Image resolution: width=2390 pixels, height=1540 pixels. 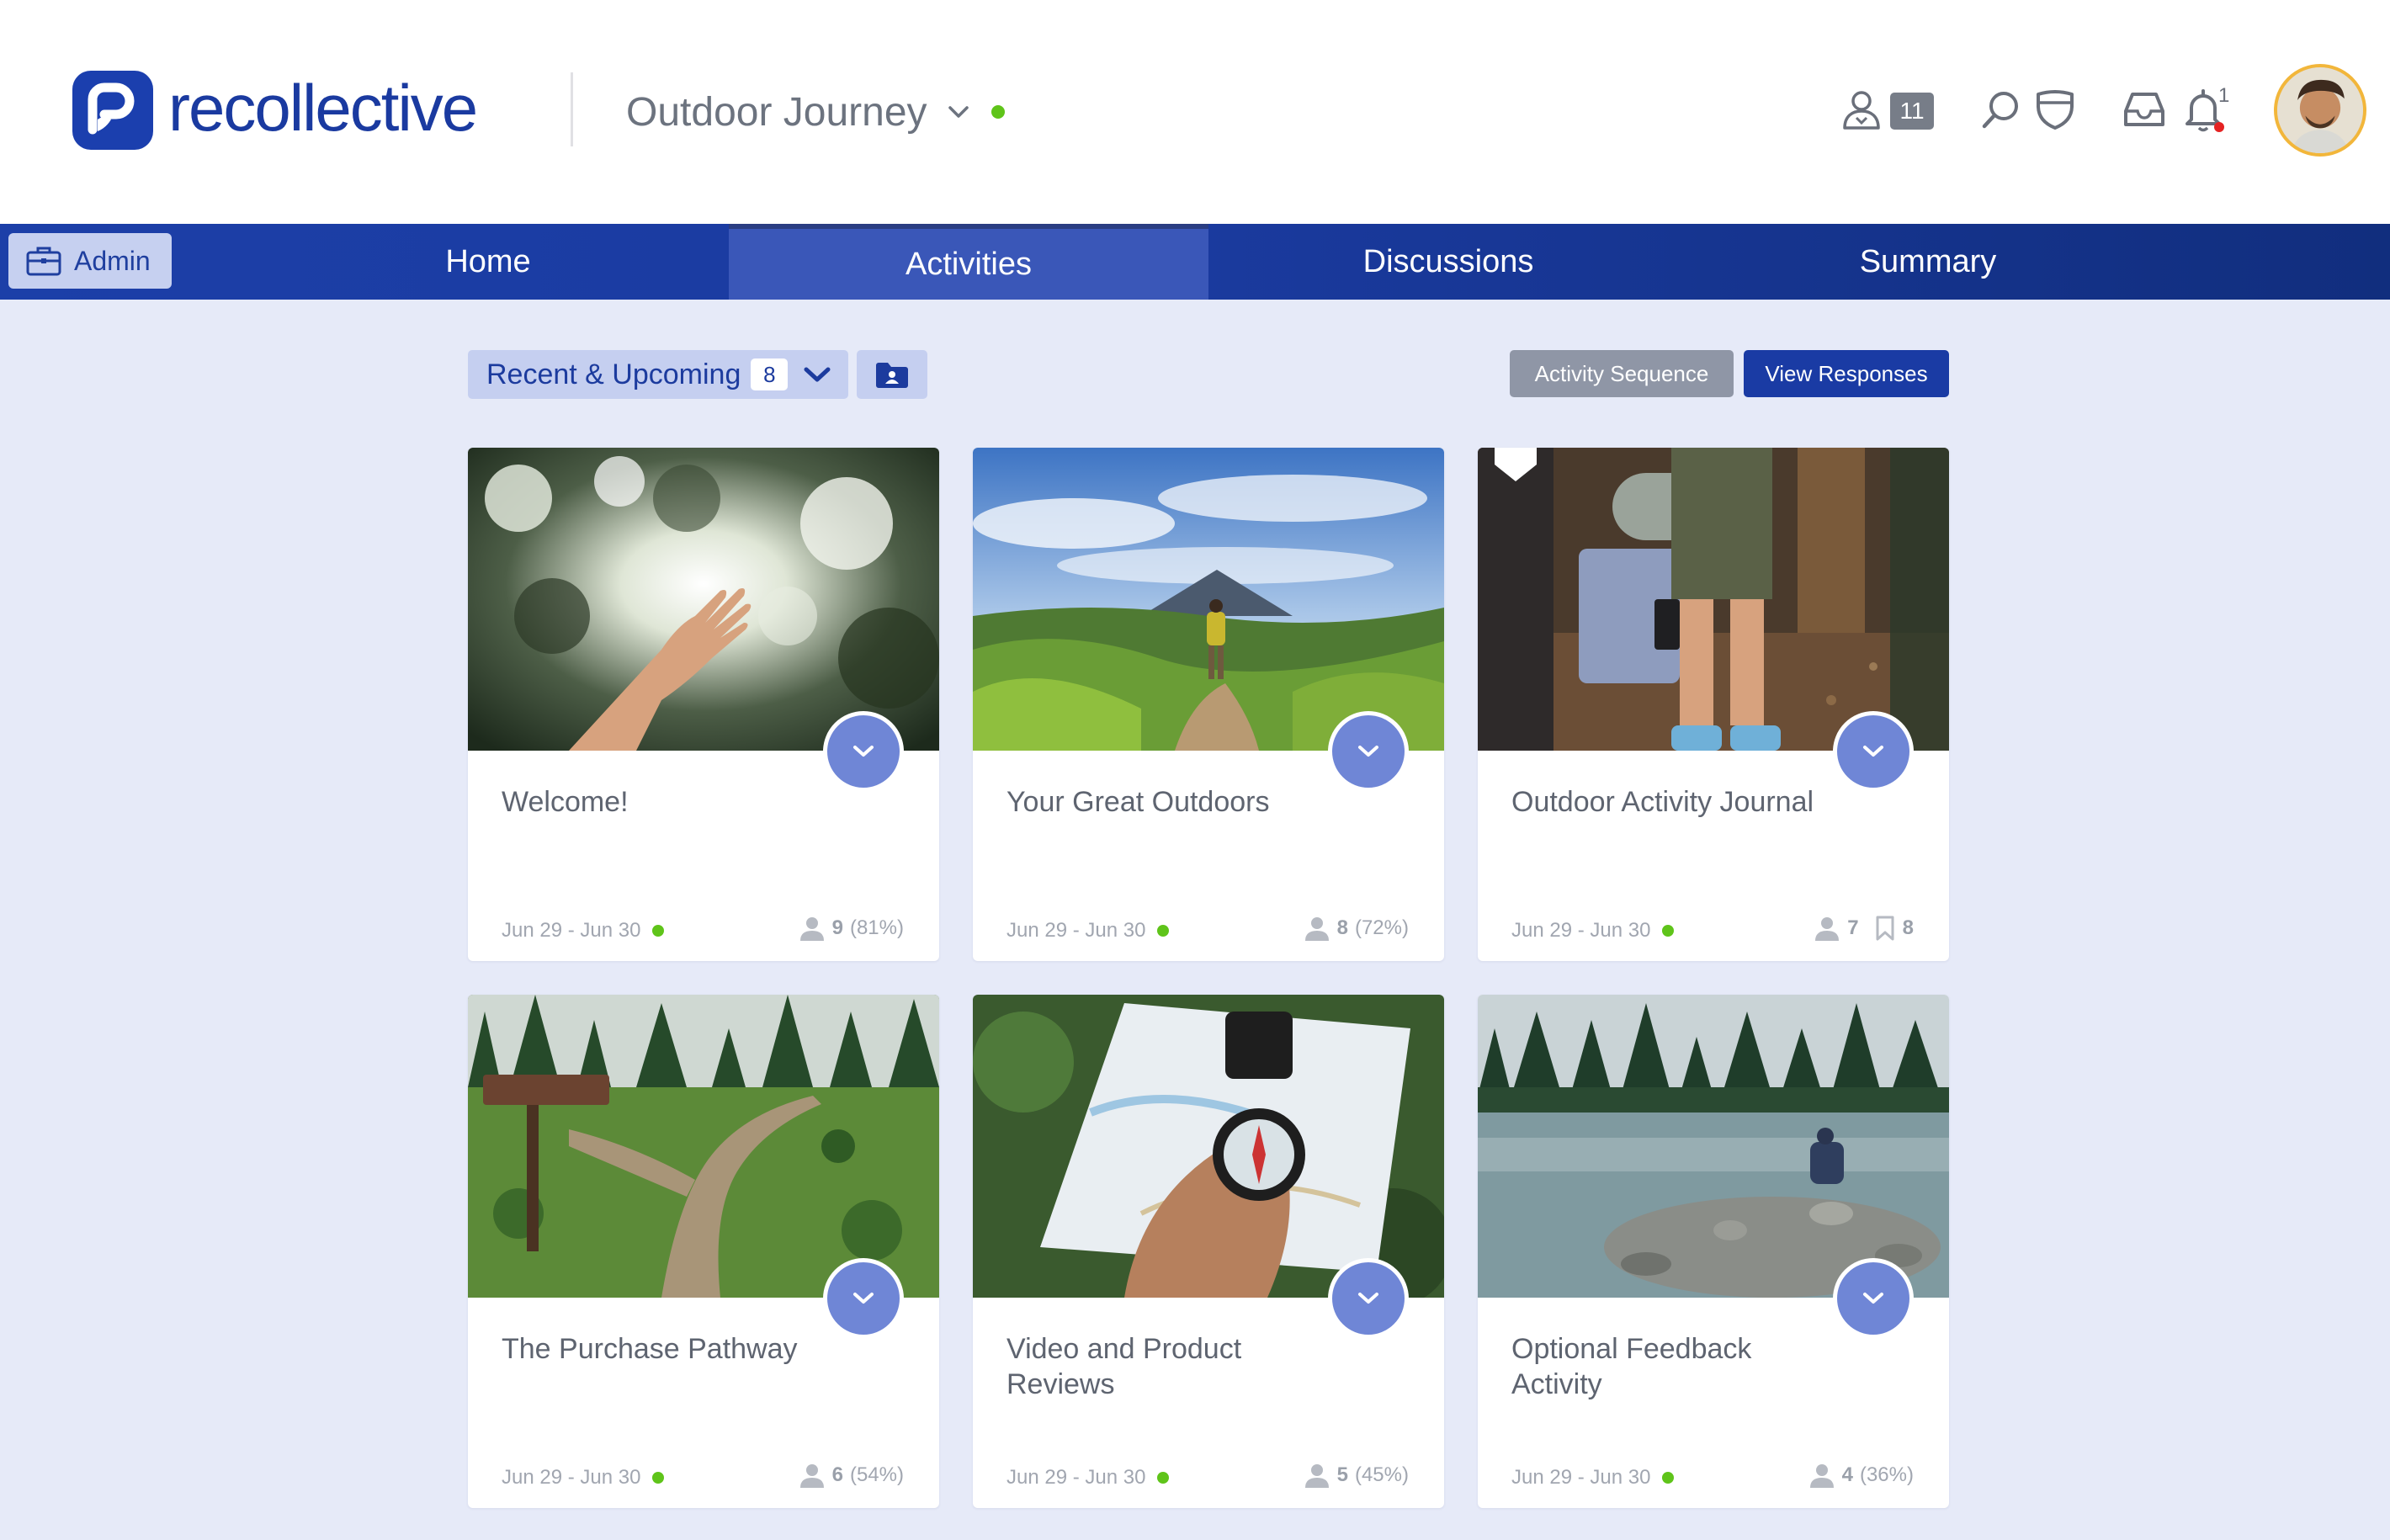 I want to click on card-image-camping-gear, so click(x=1713, y=599).